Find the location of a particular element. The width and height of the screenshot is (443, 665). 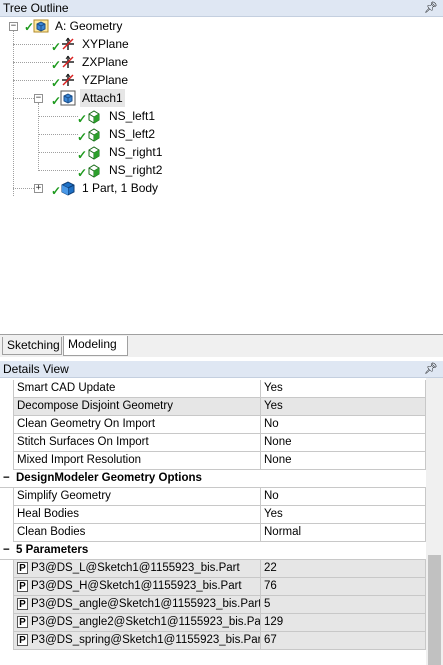

group-title: 5 Parameters is located at coordinates (52, 550).